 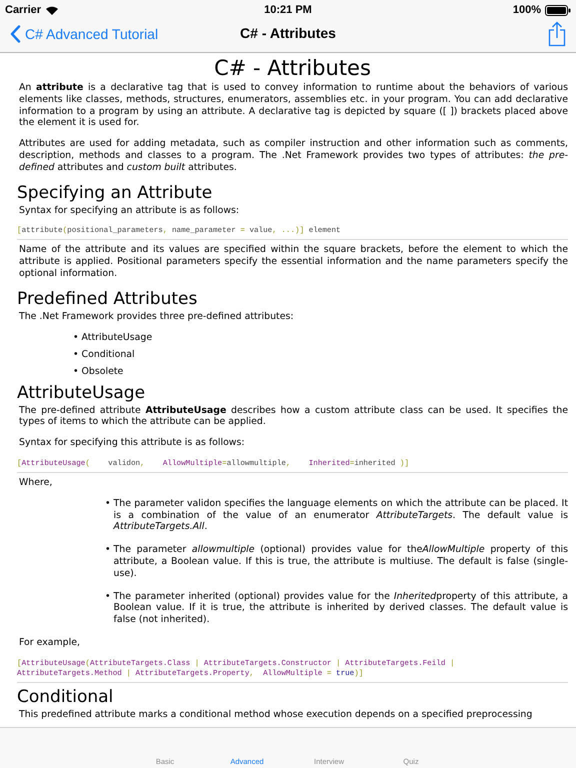 What do you see at coordinates (293, 416) in the screenshot?
I see `paragraph: The pre-defined attribute AttributeUsage describes how a custom attribute class can be used. It specifies the types of items to which the attribute can be applied.` at bounding box center [293, 416].